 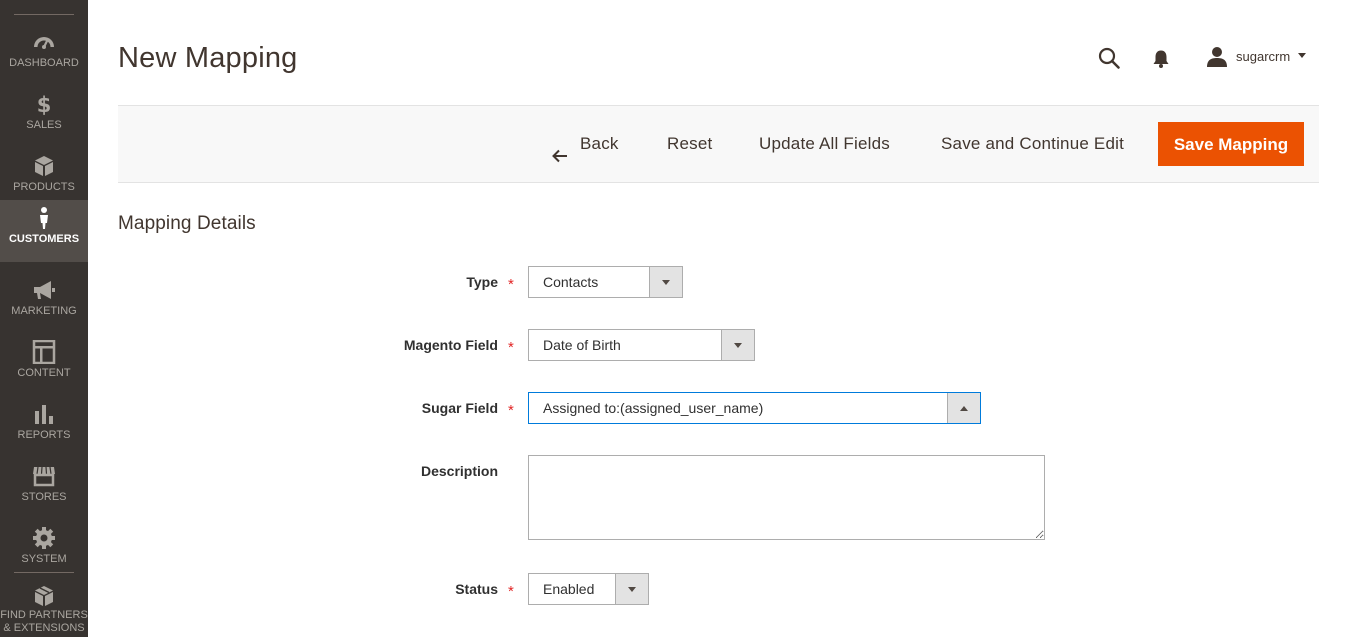 I want to click on status-label: Status, so click(x=476, y=589).